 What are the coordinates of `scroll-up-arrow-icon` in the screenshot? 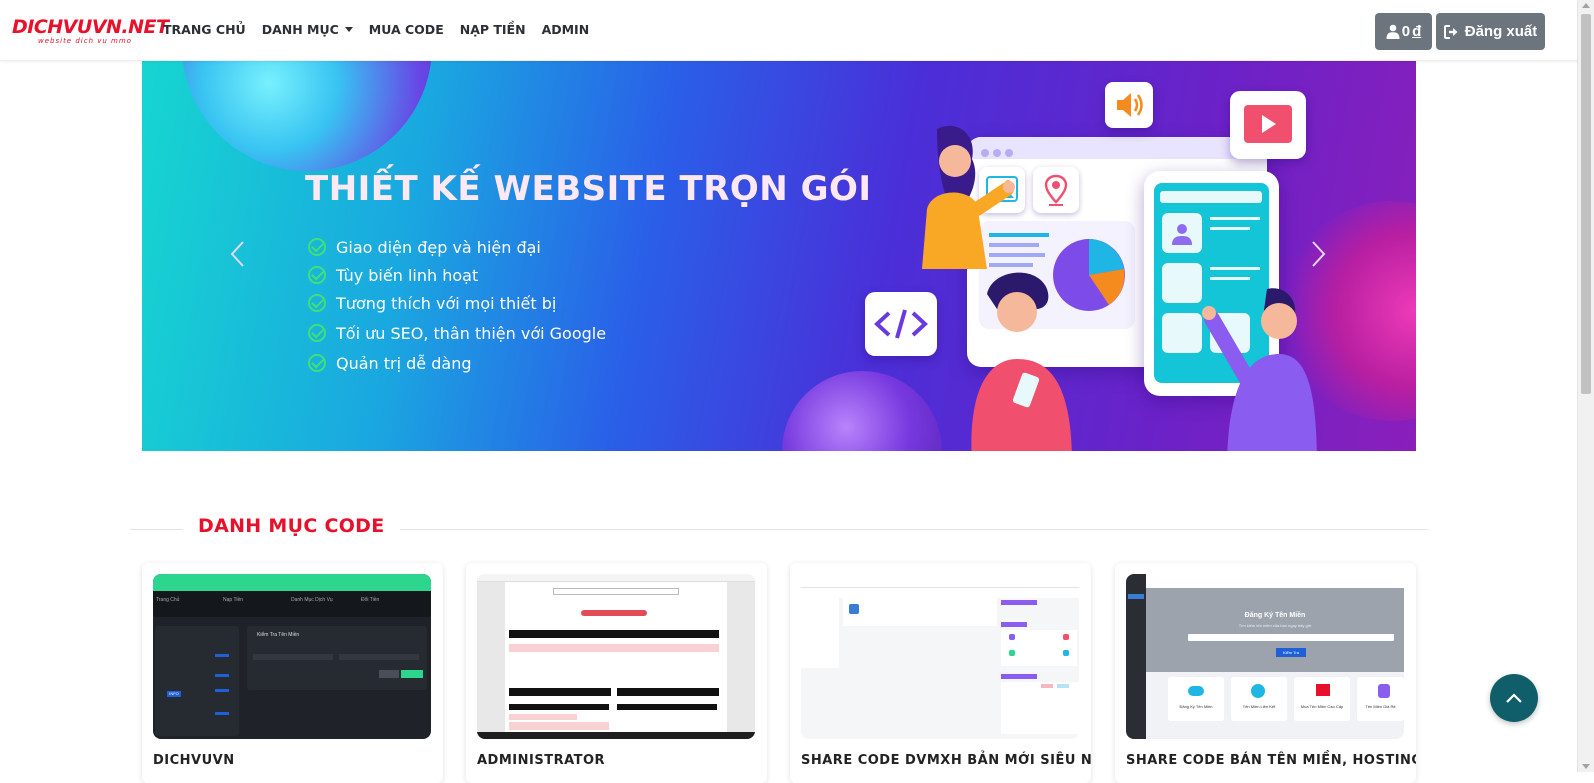 It's located at (1586, 5).